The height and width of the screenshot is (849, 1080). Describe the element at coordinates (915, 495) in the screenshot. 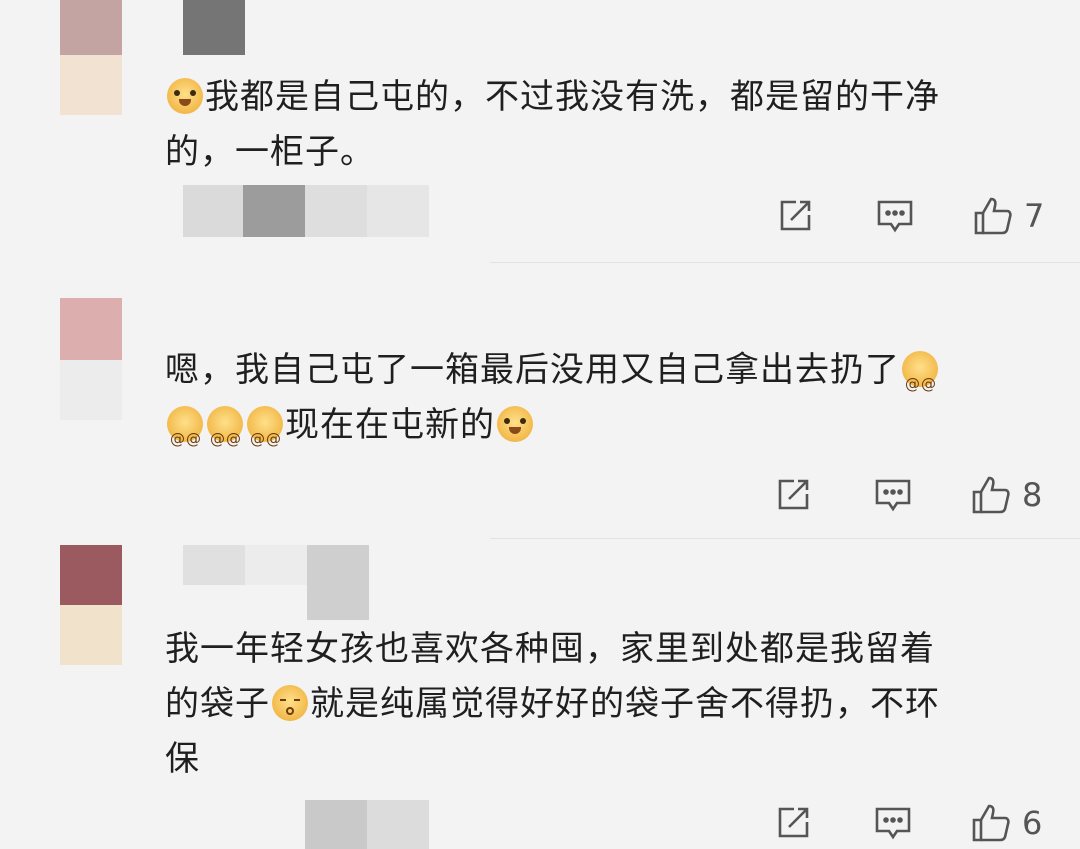

I see `comment-actions: 8` at that location.